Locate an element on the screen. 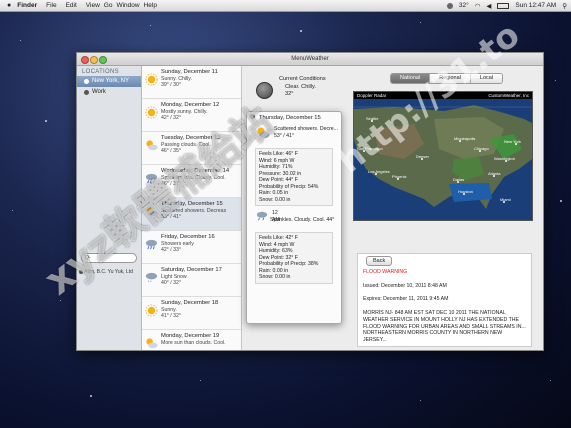 Image resolution: width=571 pixels, height=428 pixels. map-city-label: Atlanta is located at coordinates (494, 173).